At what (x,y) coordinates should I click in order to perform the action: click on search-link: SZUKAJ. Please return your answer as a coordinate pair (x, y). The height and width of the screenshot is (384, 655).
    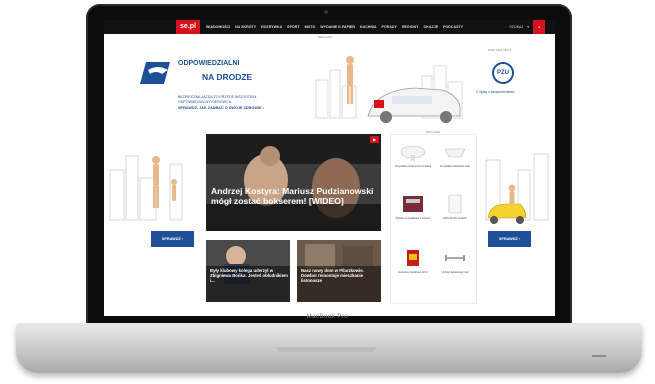
    Looking at the image, I should click on (516, 27).